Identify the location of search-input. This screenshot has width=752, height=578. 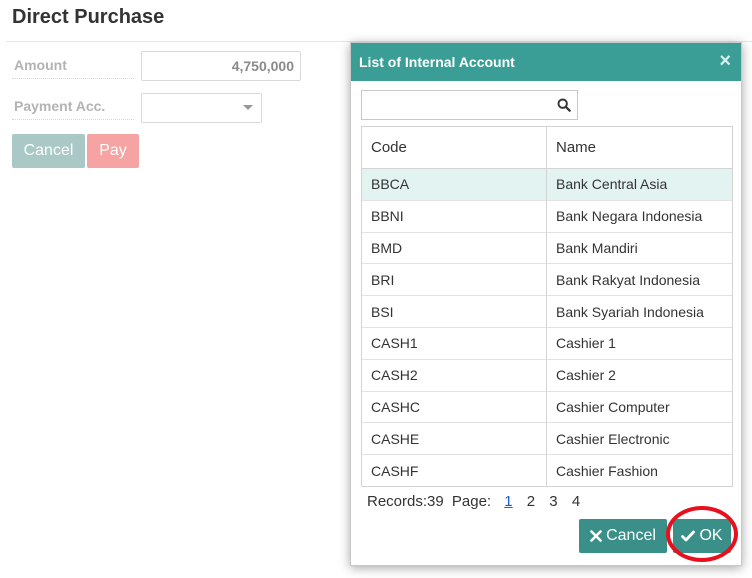
(457, 105).